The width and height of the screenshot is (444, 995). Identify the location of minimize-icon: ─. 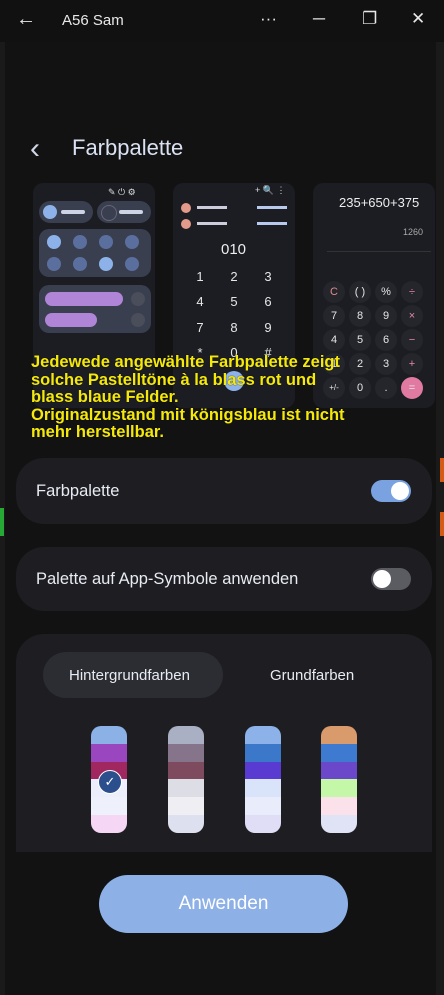
(319, 19).